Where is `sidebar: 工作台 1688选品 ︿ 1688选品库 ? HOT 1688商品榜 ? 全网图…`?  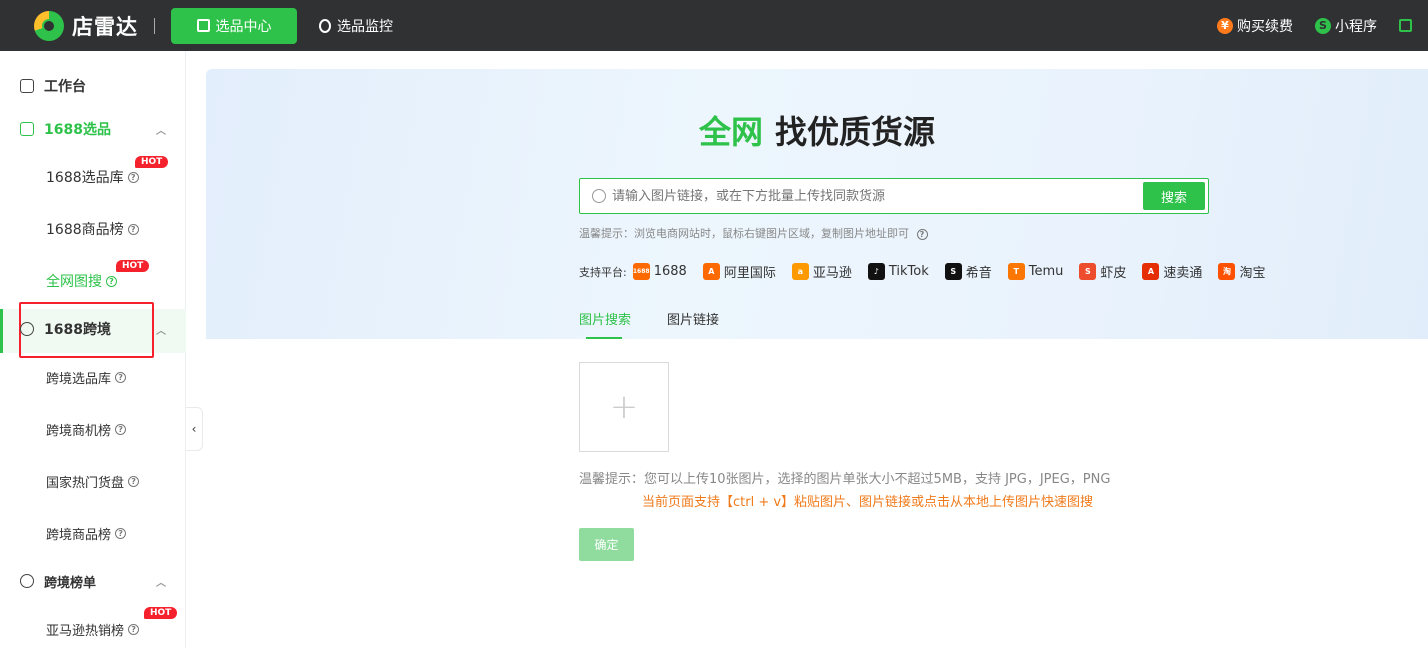 sidebar: 工作台 1688选品 ︿ 1688选品库 ? HOT 1688商品榜 ? 全网图… is located at coordinates (93, 349).